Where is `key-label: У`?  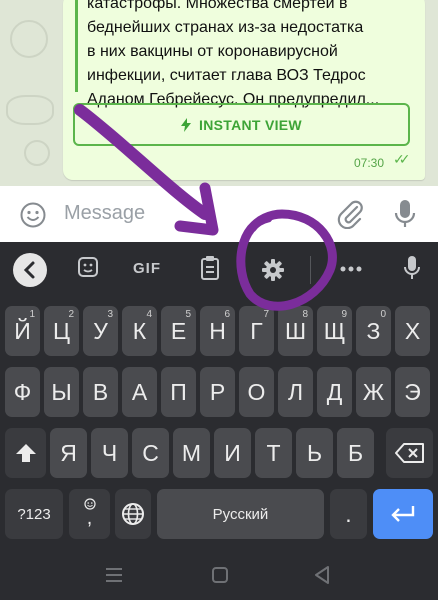
key-label: У is located at coordinates (100, 330).